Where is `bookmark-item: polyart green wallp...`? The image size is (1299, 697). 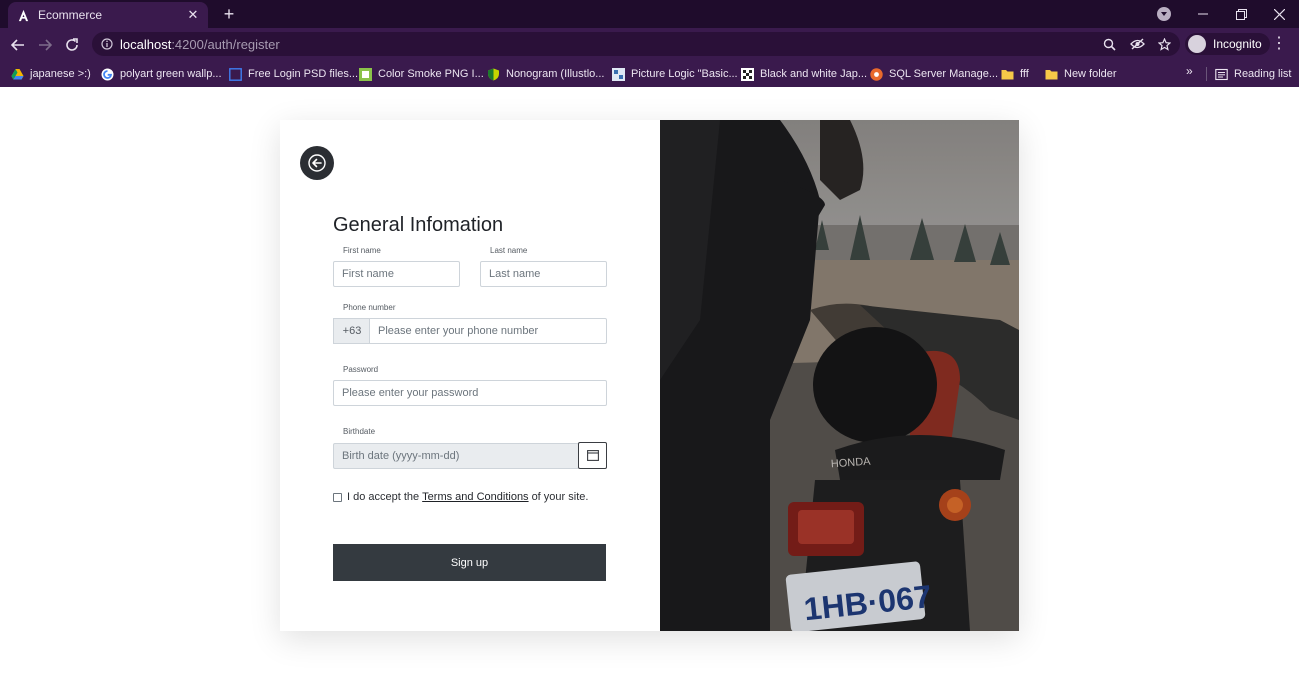
bookmark-item: polyart green wallp... is located at coordinates (161, 74).